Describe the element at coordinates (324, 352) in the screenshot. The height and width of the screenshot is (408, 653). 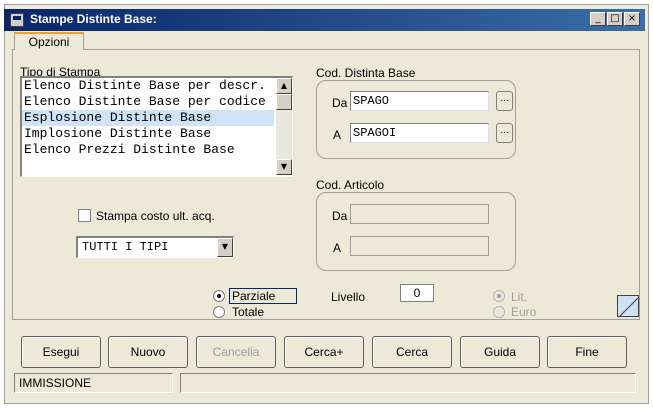
I see `cerca-plus-button: Cerca+` at that location.